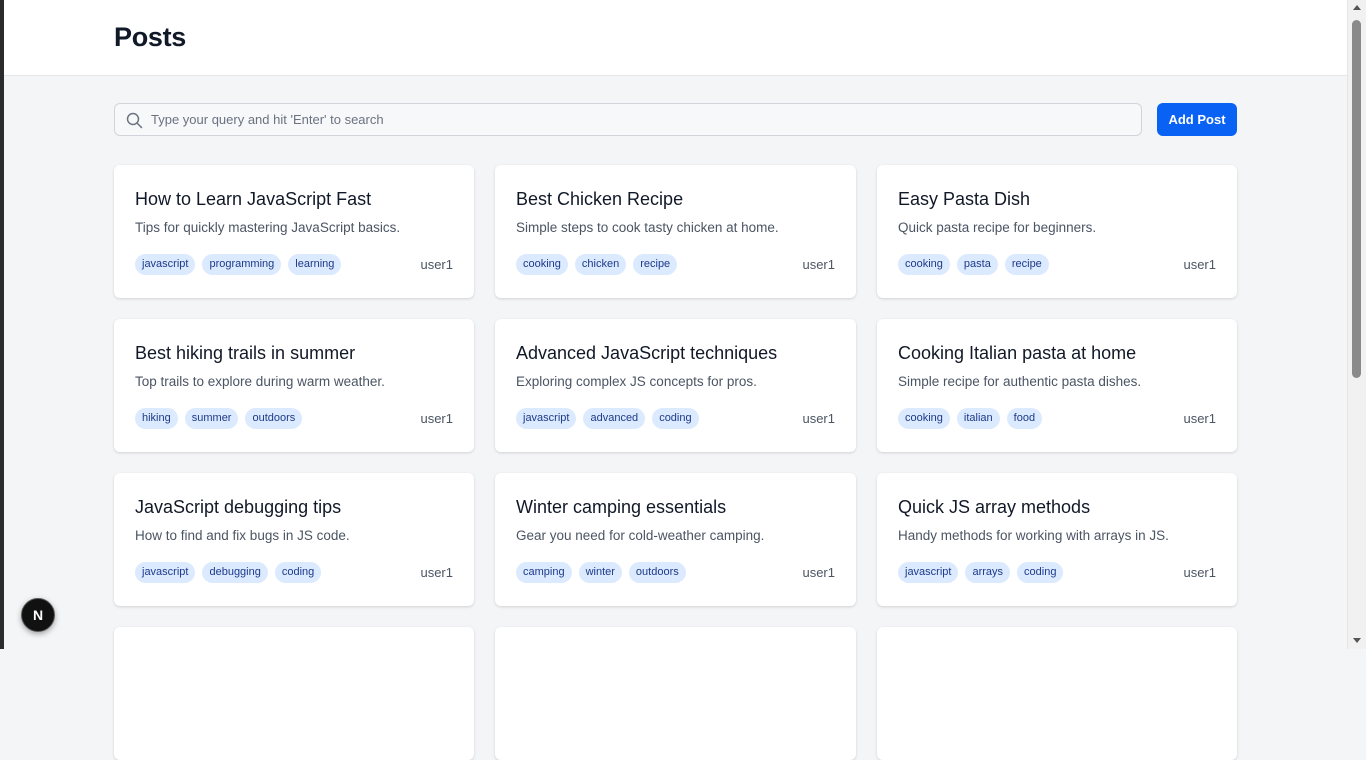 This screenshot has width=1366, height=760. What do you see at coordinates (1357, 7) in the screenshot?
I see `scroll-up-arrow-icon` at bounding box center [1357, 7].